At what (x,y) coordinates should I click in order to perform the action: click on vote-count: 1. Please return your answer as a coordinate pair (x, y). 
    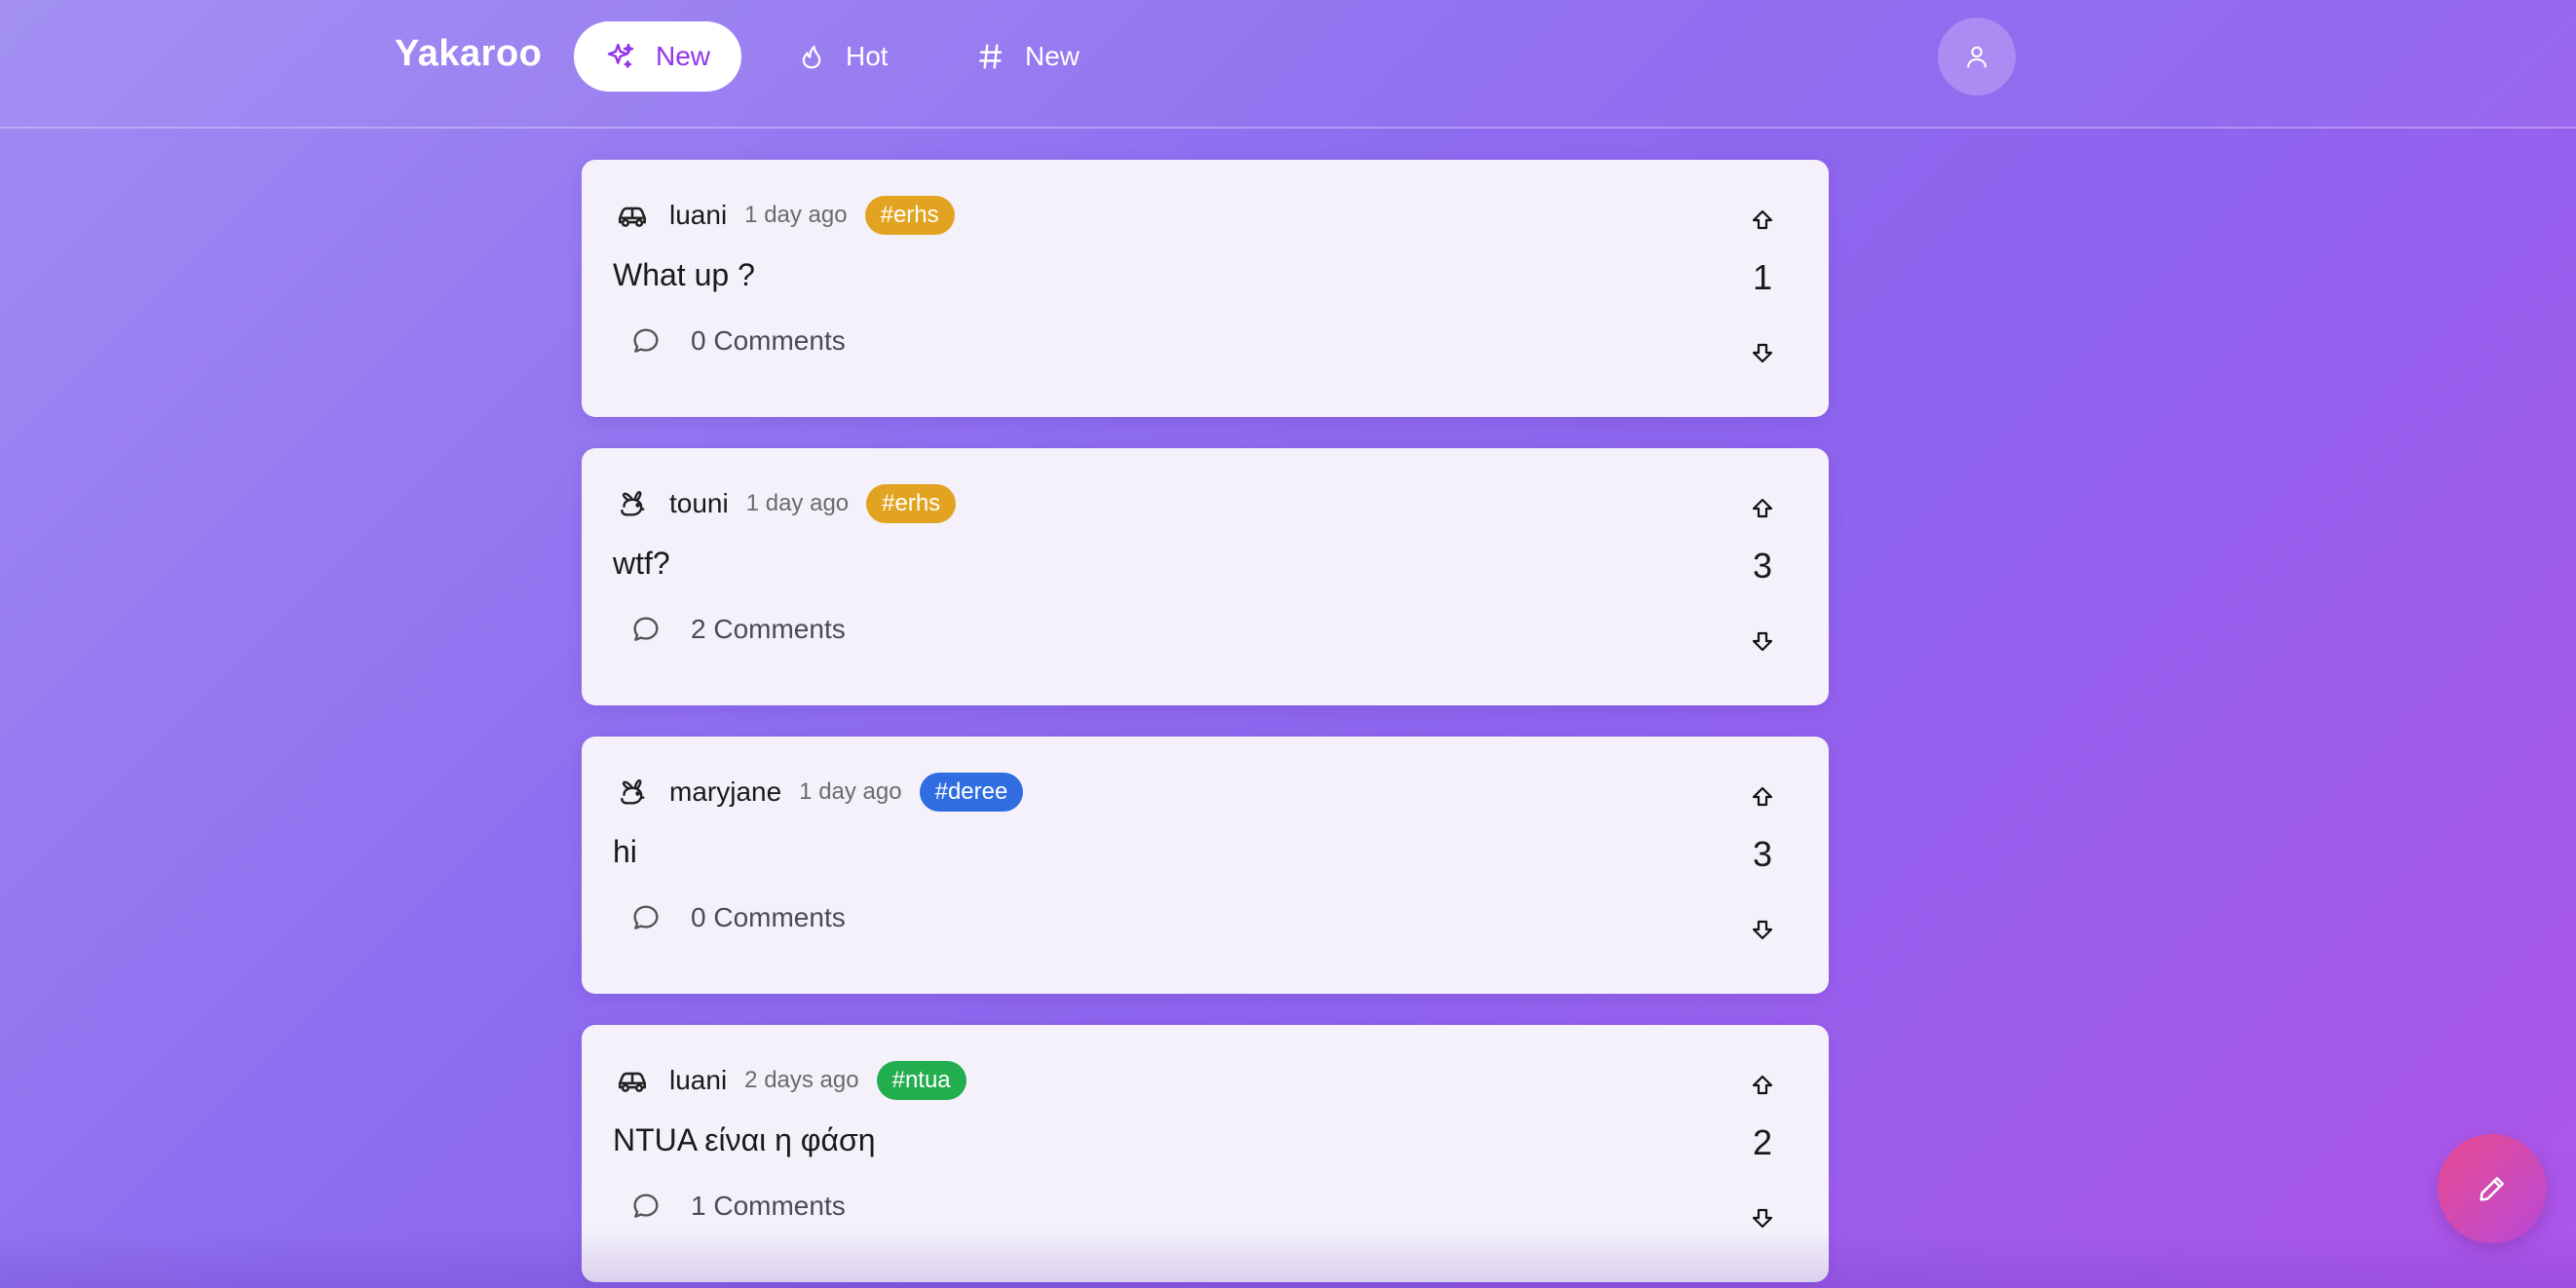
    Looking at the image, I should click on (1762, 277).